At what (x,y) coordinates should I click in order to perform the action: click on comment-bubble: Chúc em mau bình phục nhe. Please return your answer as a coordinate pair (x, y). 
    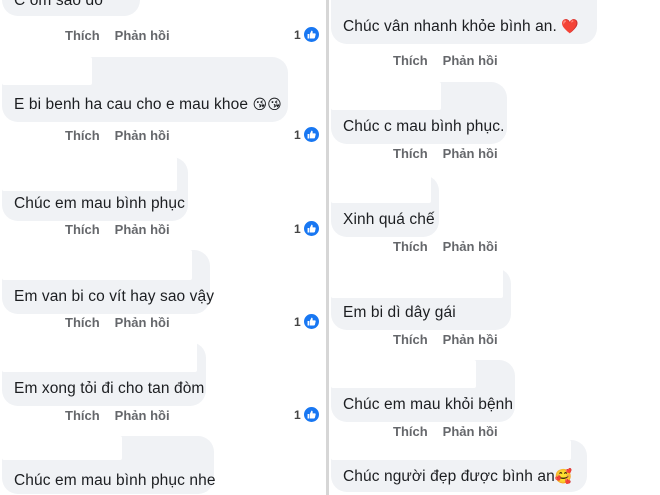
    Looking at the image, I should click on (109, 465).